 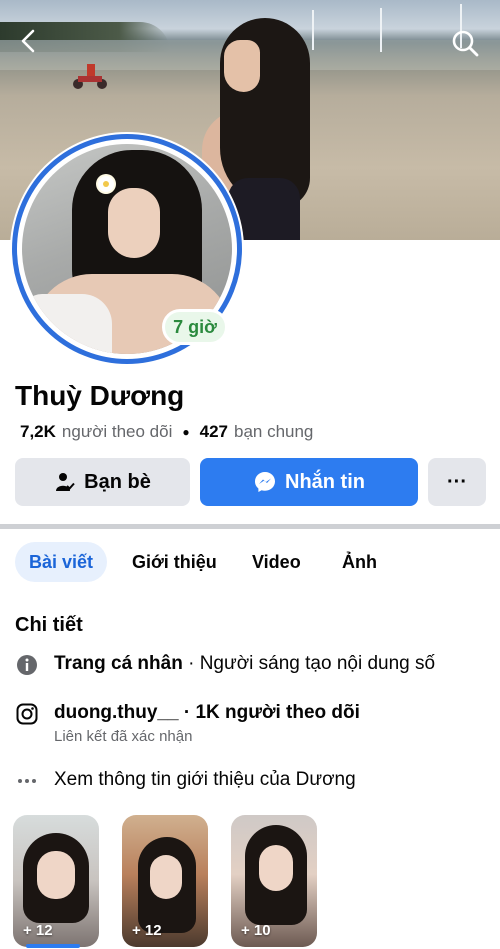 I want to click on page-category: · Người sáng tạo nội dung số, so click(x=309, y=663).